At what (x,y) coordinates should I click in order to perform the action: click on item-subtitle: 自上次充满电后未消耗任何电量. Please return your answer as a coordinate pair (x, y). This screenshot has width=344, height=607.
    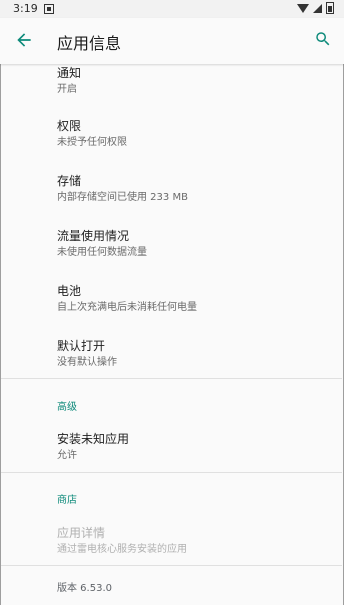
    Looking at the image, I should click on (127, 307).